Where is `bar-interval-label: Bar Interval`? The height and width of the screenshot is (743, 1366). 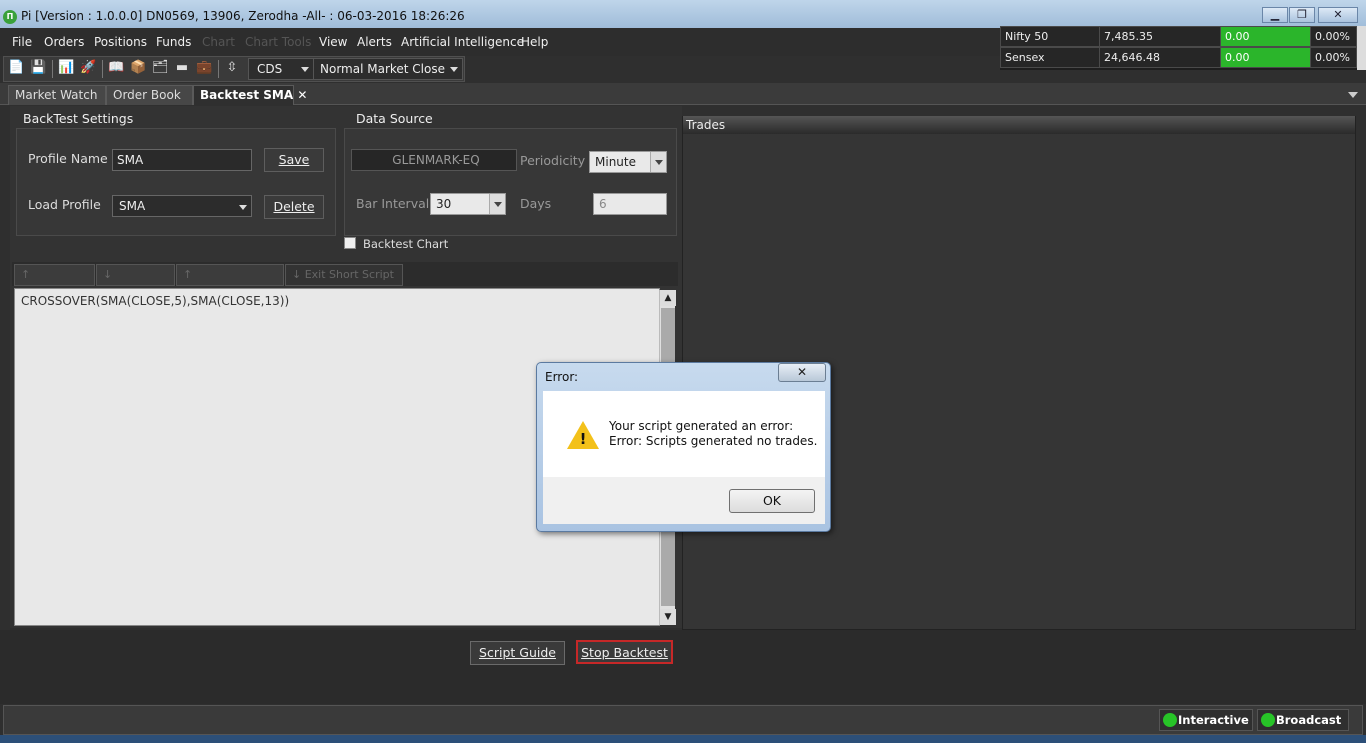
bar-interval-label: Bar Interval is located at coordinates (393, 203).